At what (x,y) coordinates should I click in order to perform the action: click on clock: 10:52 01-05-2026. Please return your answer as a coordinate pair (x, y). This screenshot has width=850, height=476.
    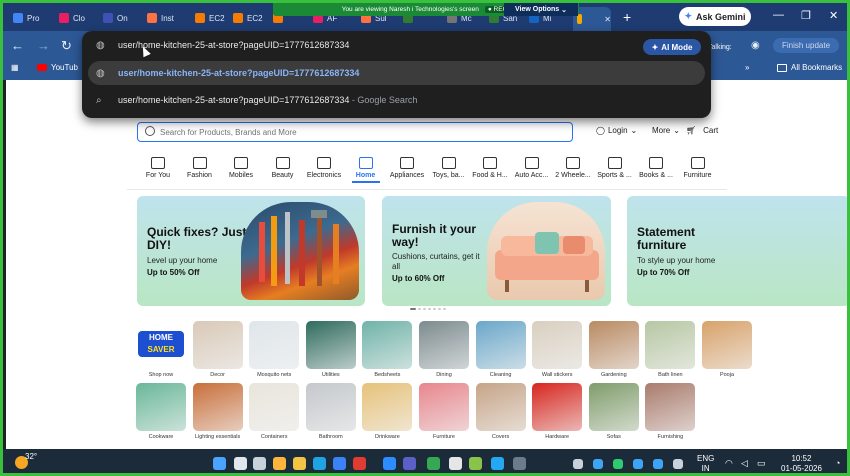
    Looking at the image, I should click on (801, 463).